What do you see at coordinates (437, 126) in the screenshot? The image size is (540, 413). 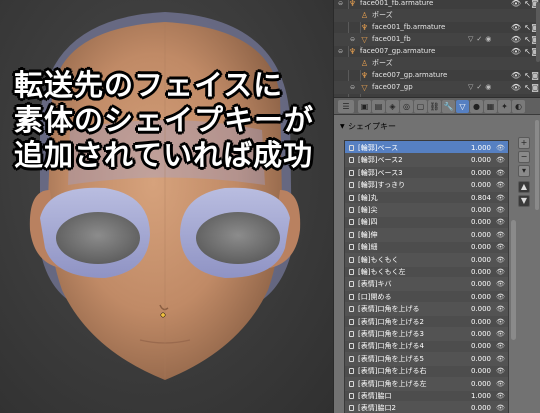 I see `shape-keys-panel-header: ▼ シェイプキー` at bounding box center [437, 126].